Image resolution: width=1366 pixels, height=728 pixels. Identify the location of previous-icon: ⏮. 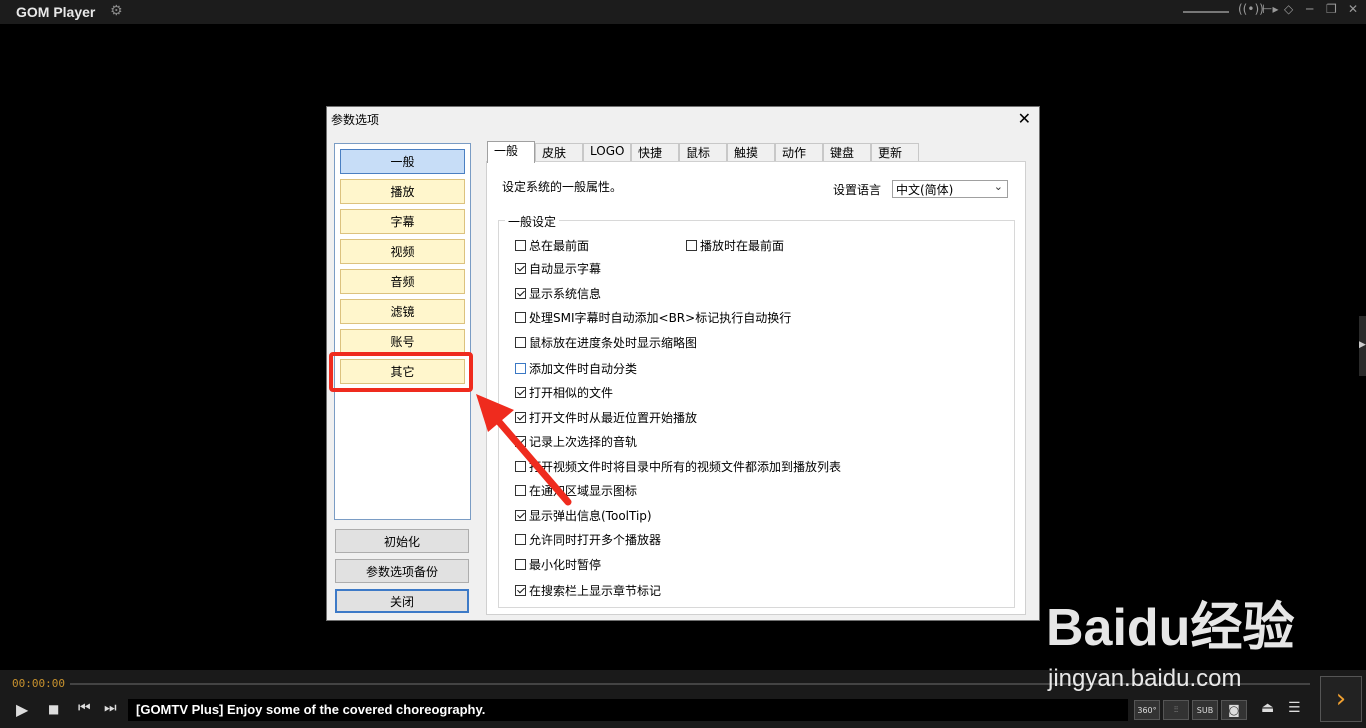
(84, 708).